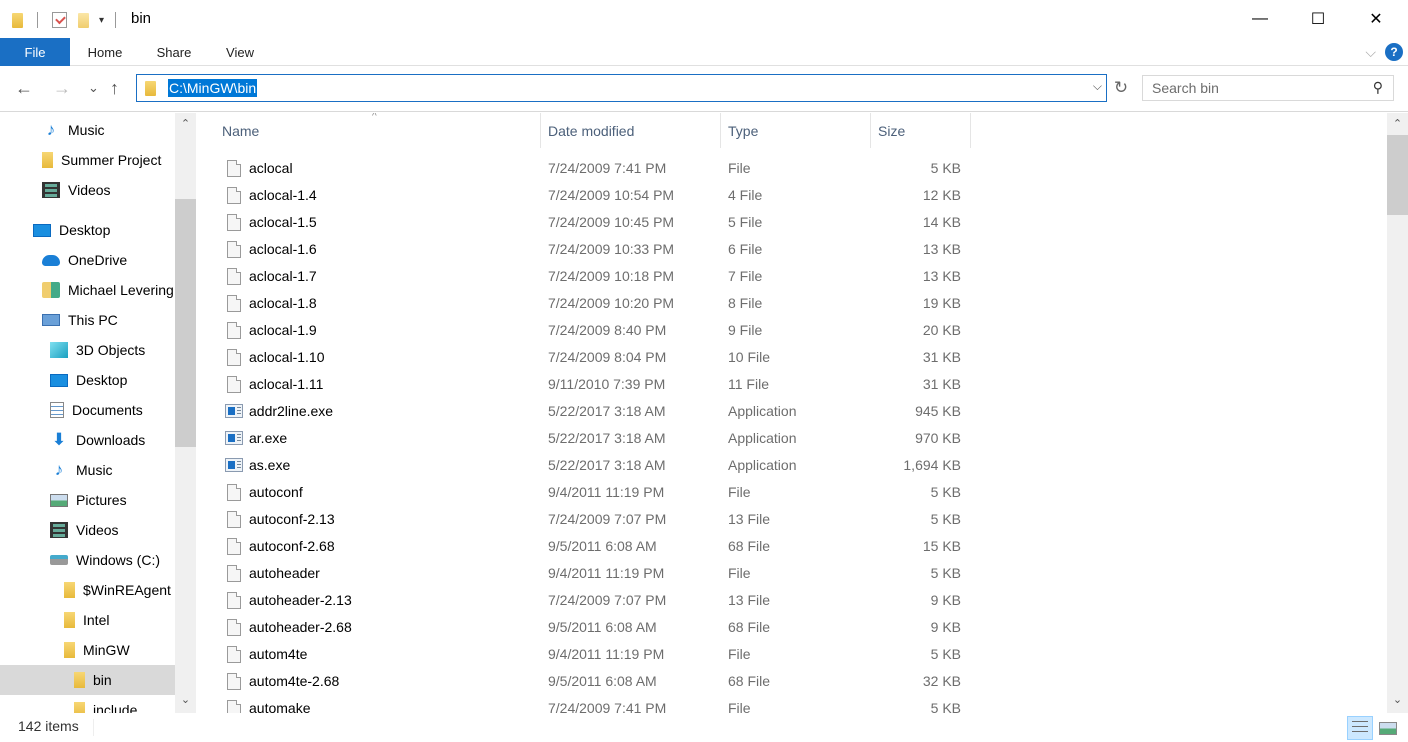  Describe the element at coordinates (739, 706) in the screenshot. I see `file-type: File` at that location.